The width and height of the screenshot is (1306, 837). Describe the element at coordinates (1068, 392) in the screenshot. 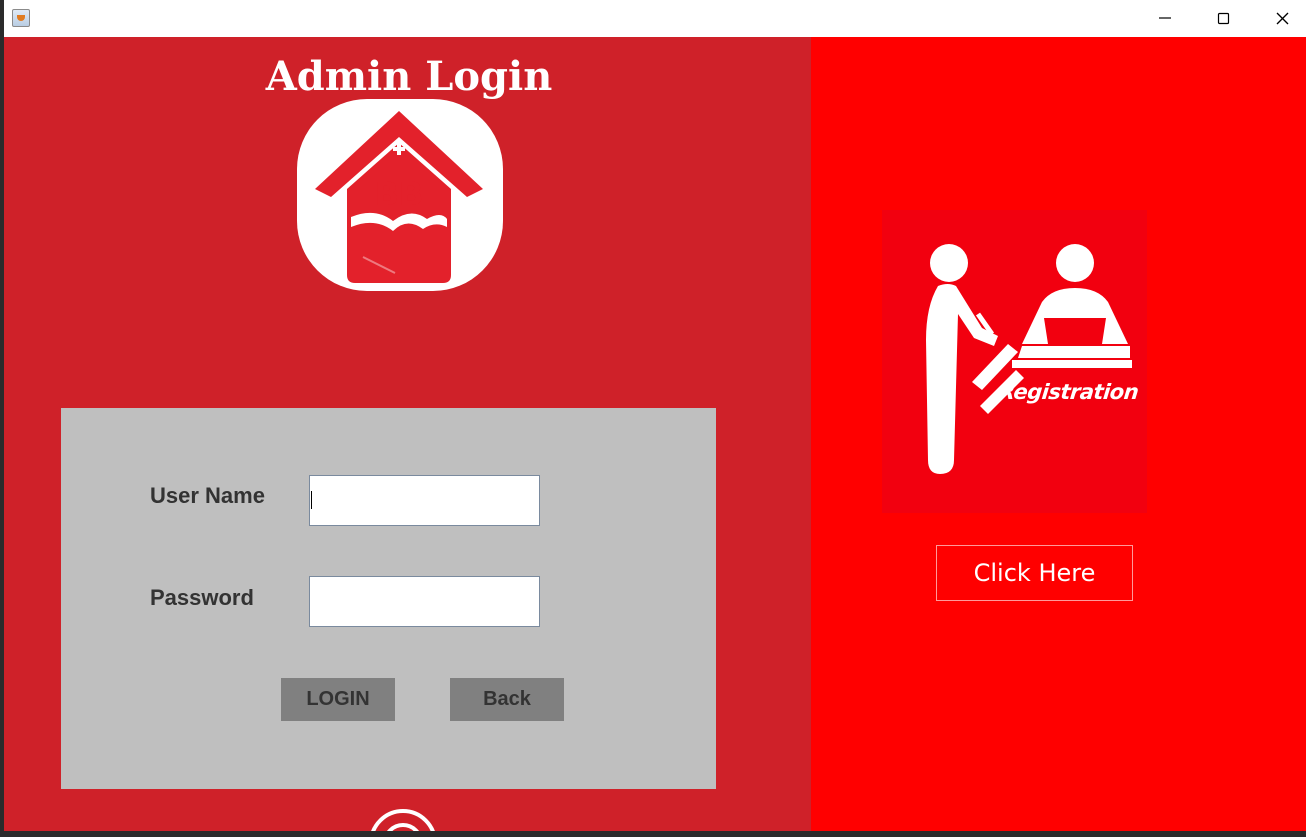

I see `registration-caption: Registration` at that location.